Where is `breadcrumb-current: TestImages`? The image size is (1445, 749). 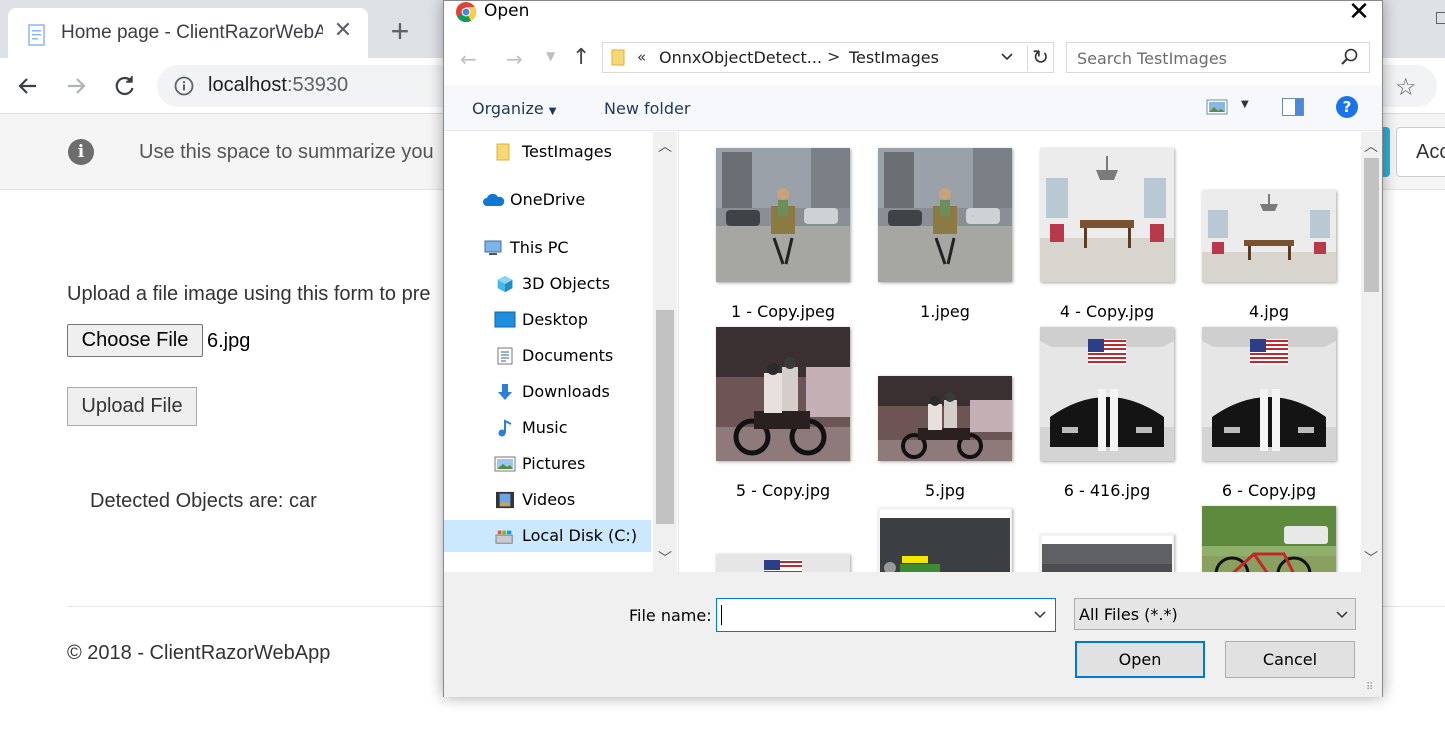 breadcrumb-current: TestImages is located at coordinates (894, 57).